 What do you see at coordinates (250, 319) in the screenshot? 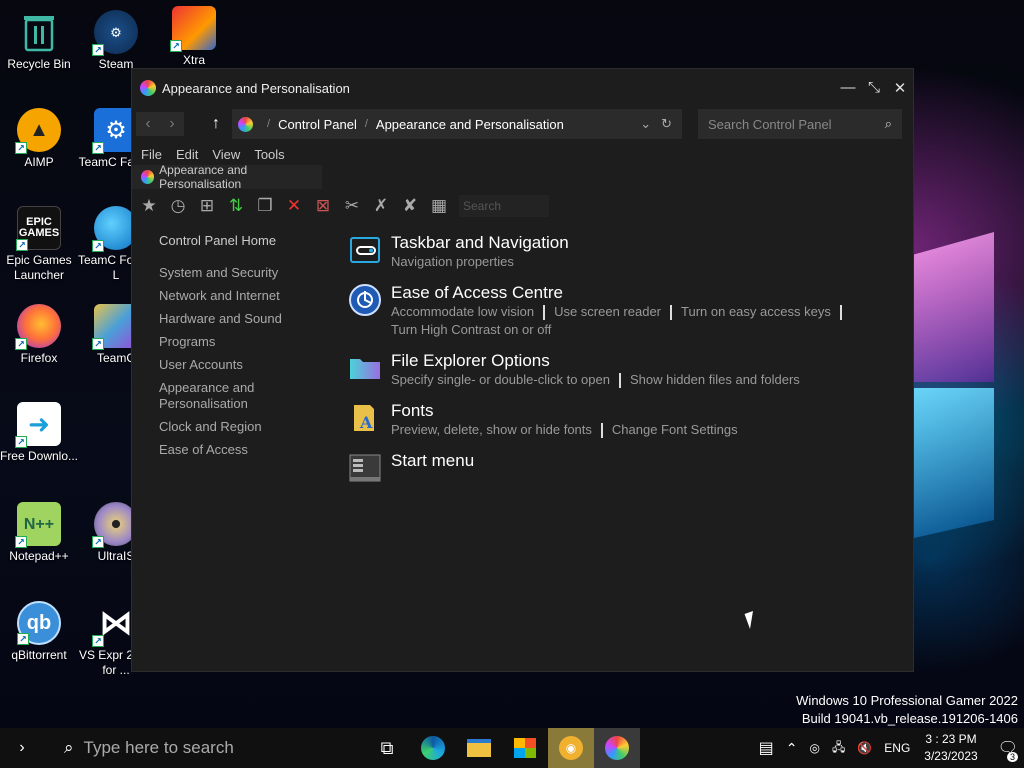
I see `nav-hardware-sound: Hardware and Sound` at bounding box center [250, 319].